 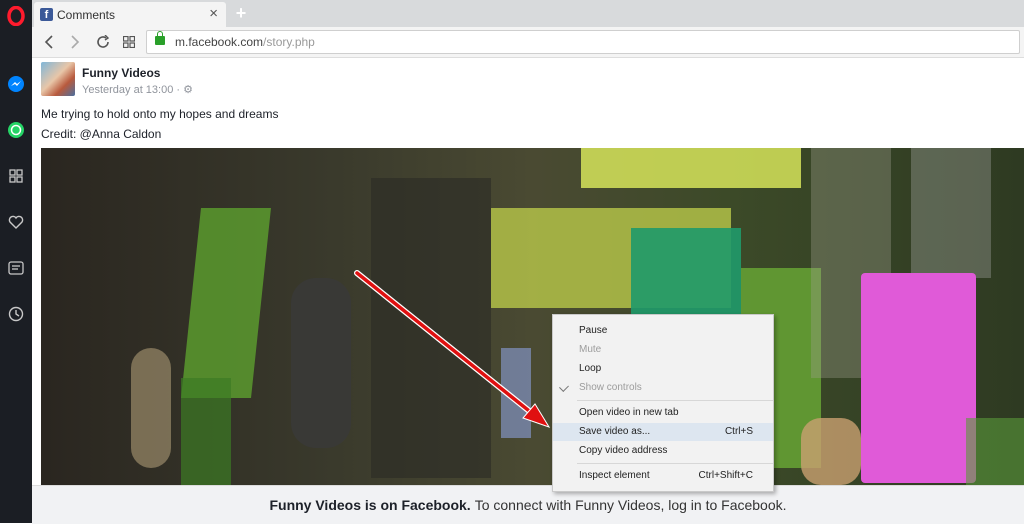 I want to click on menu-item-pause: Pause, so click(x=663, y=331).